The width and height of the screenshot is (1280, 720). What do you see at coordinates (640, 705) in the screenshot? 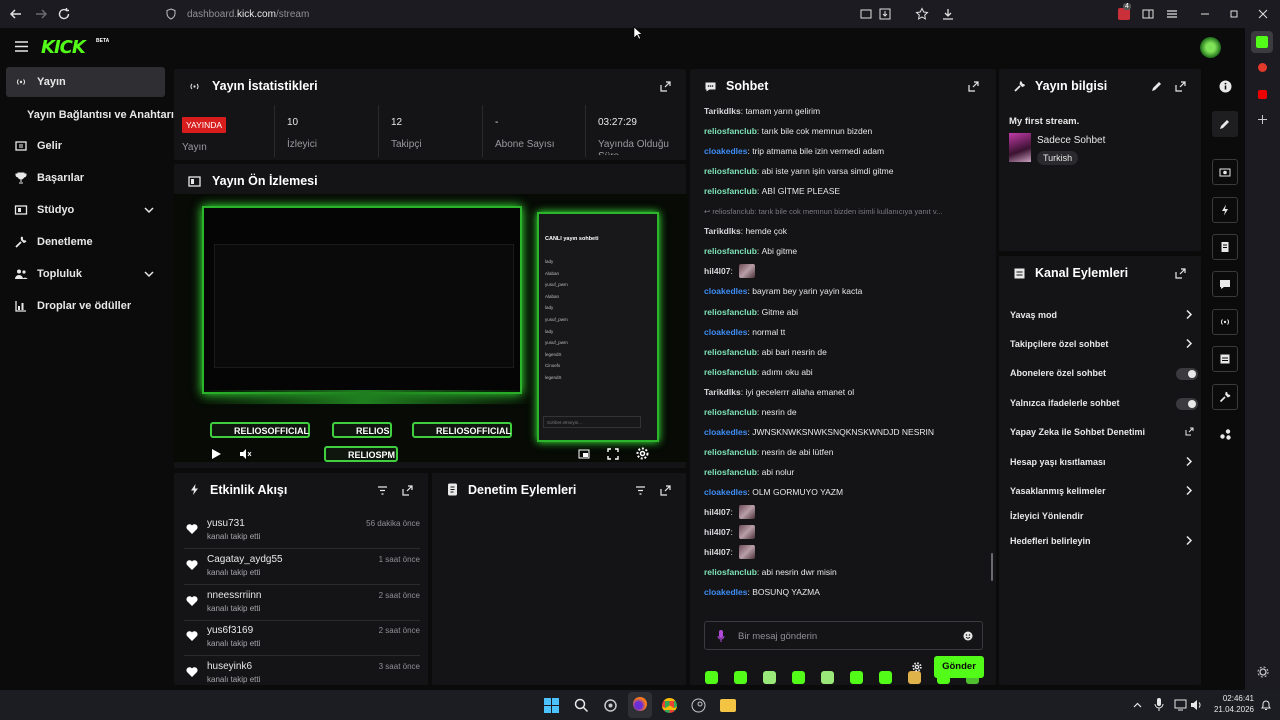
I see `firefox-taskbar-button` at bounding box center [640, 705].